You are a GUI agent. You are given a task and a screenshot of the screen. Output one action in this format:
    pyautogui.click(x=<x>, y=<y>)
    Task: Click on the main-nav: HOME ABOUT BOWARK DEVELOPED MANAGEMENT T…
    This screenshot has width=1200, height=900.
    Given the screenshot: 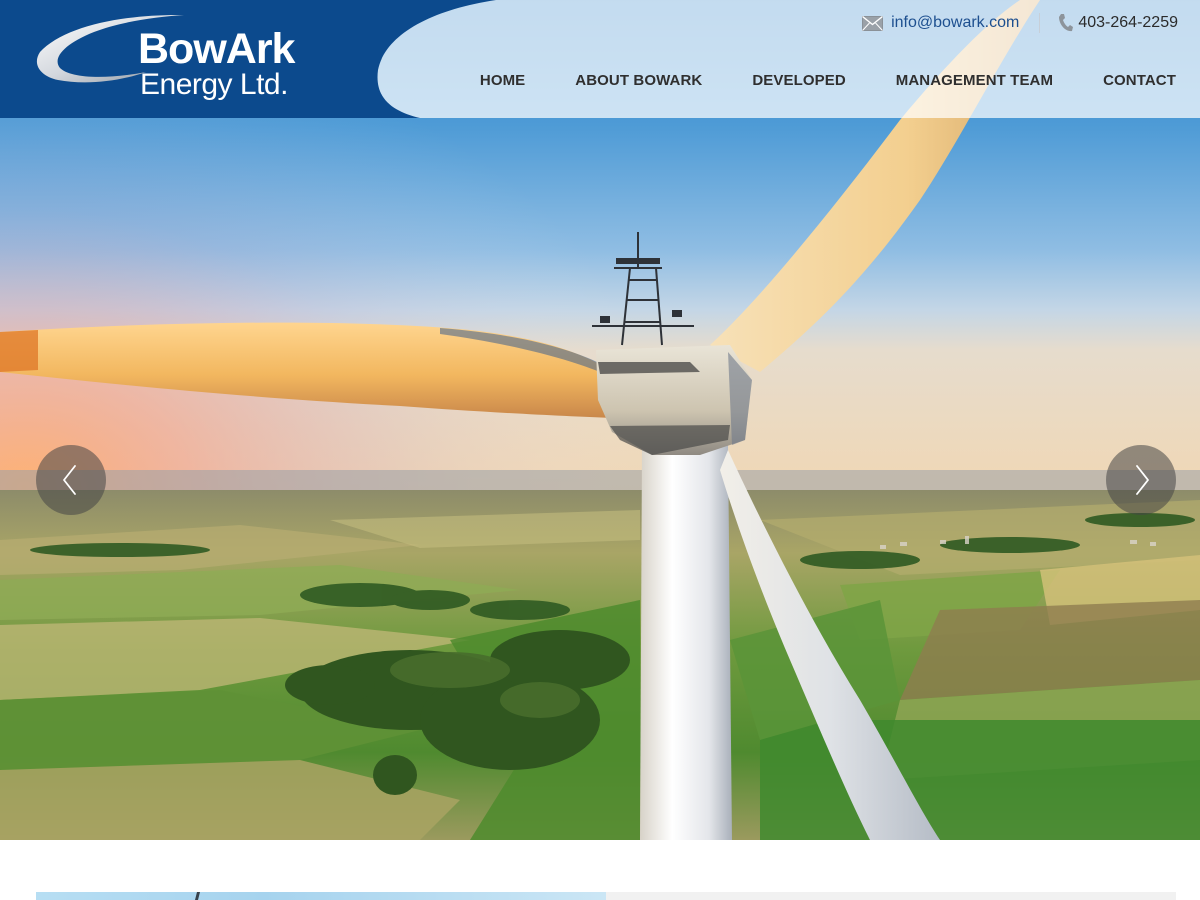 What is the action you would take?
    pyautogui.click(x=828, y=80)
    